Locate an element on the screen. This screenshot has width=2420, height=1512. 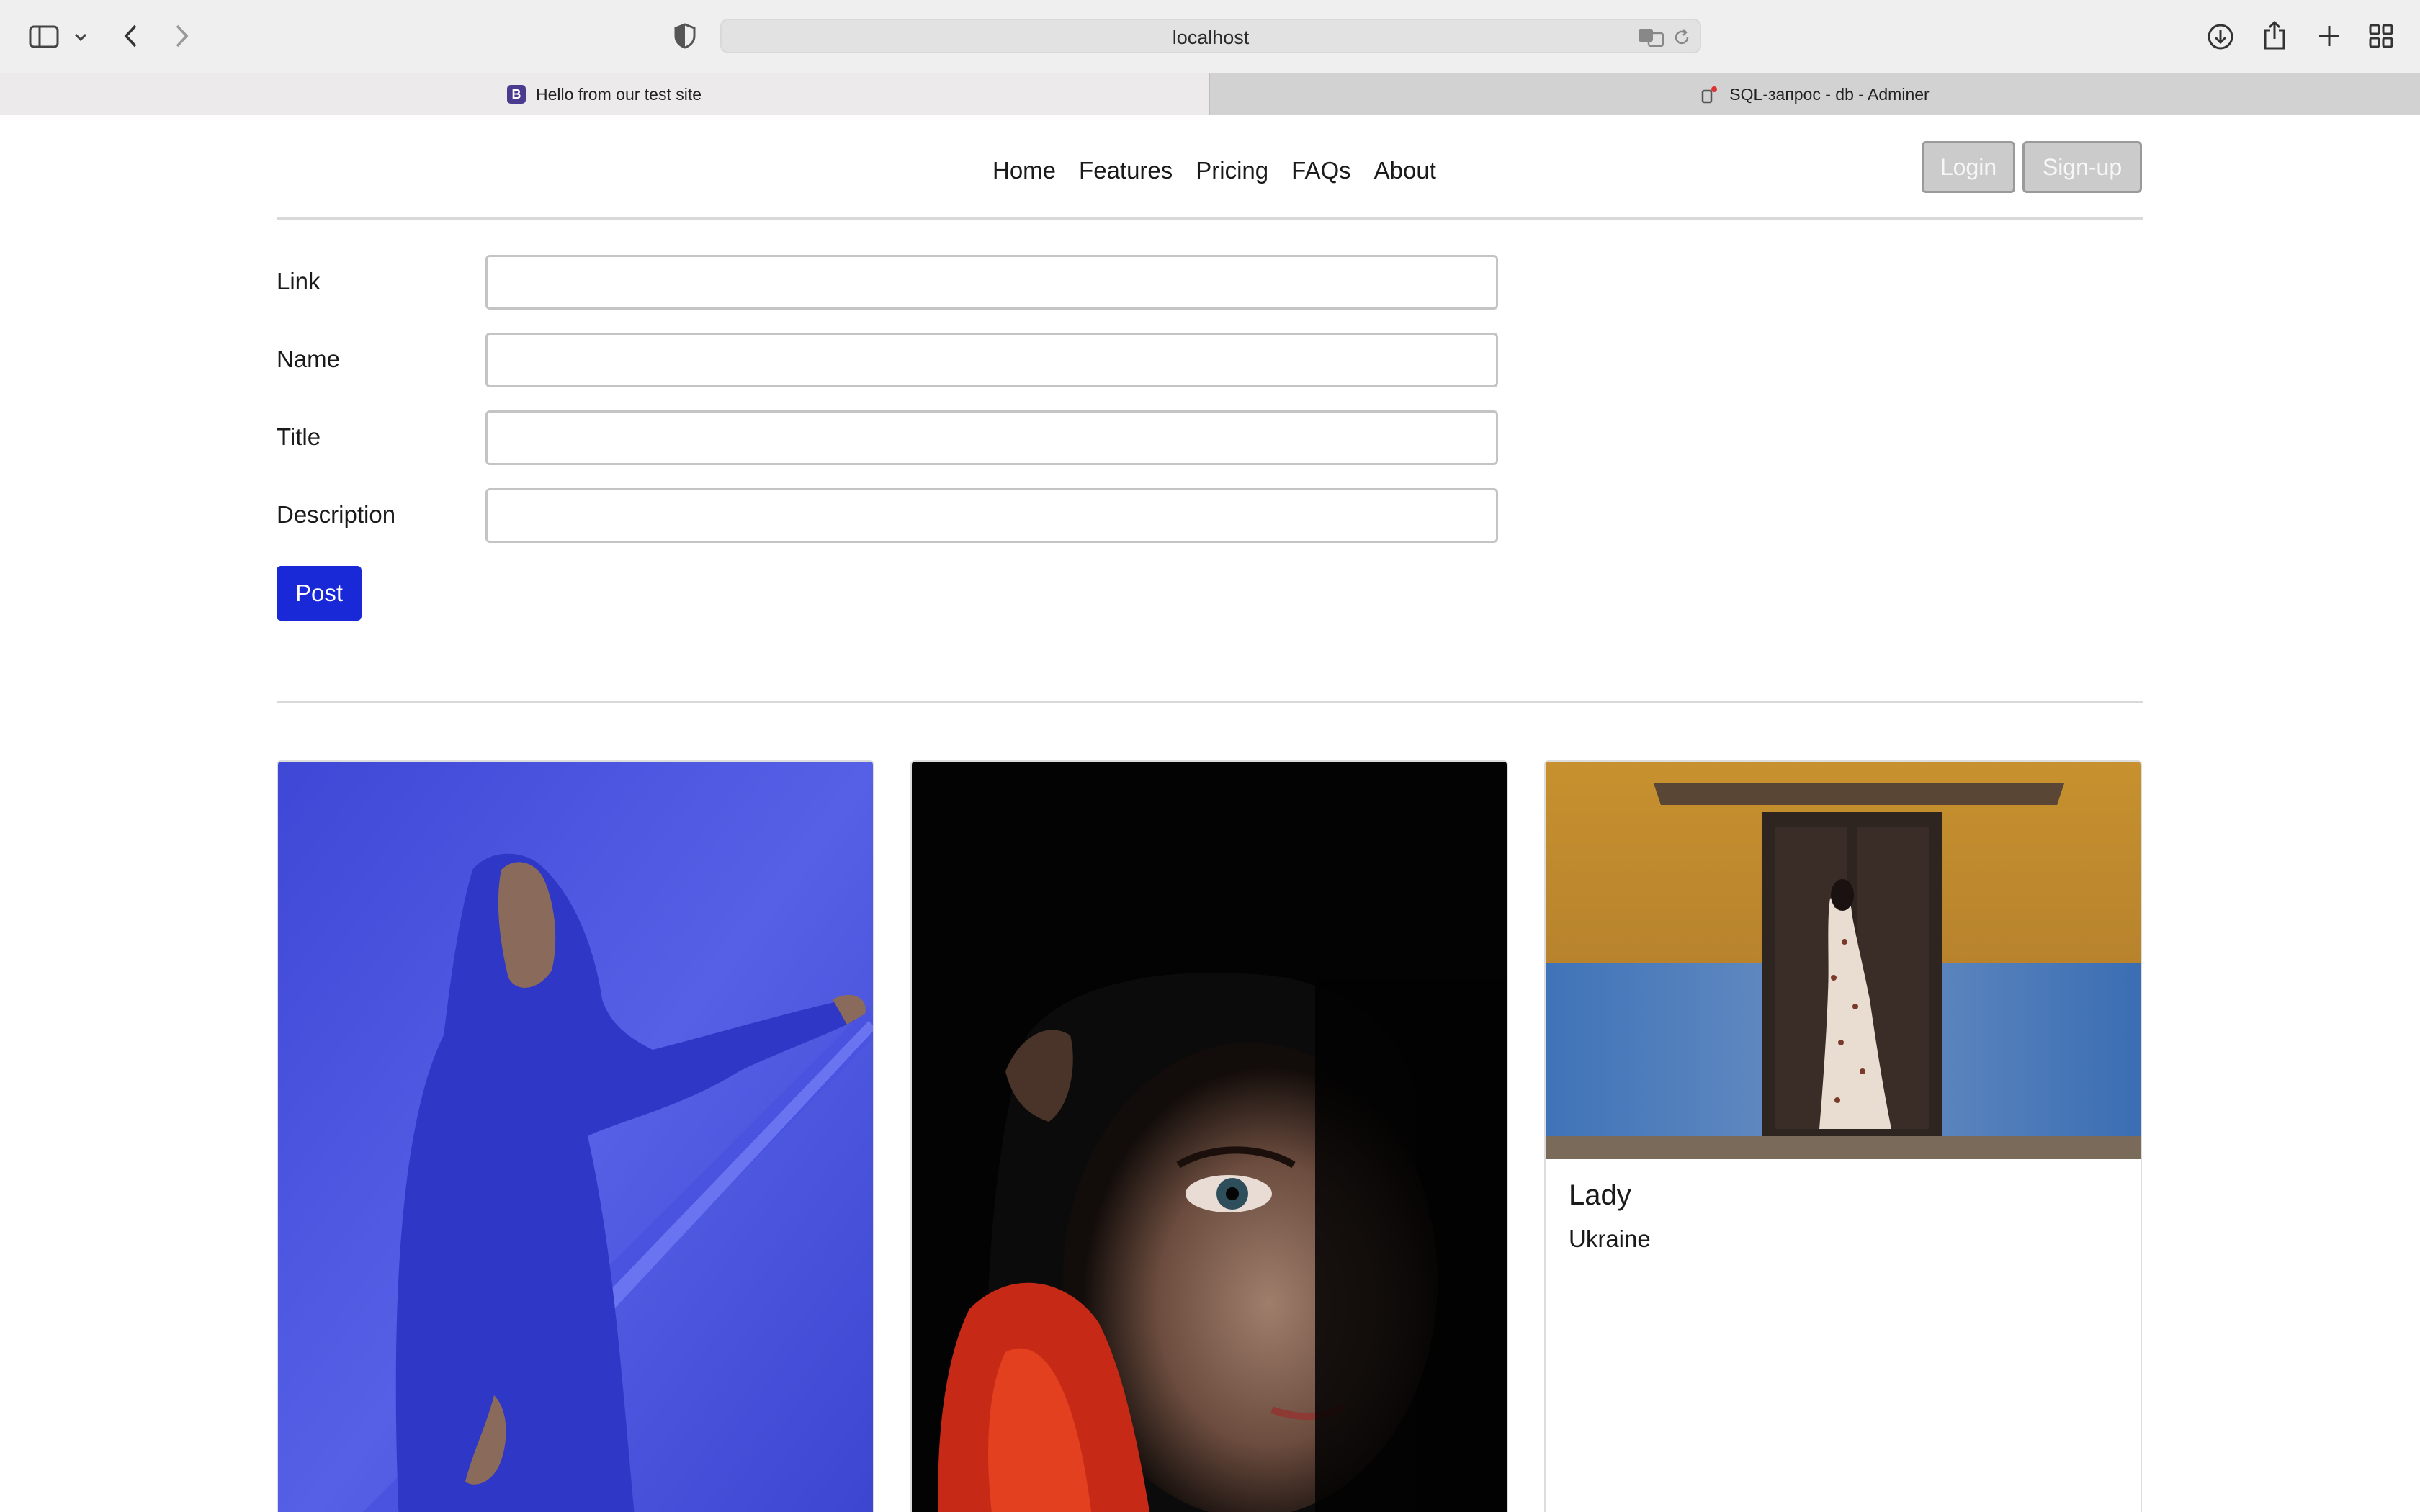
bootstrap-favicon-icon: B is located at coordinates (516, 94).